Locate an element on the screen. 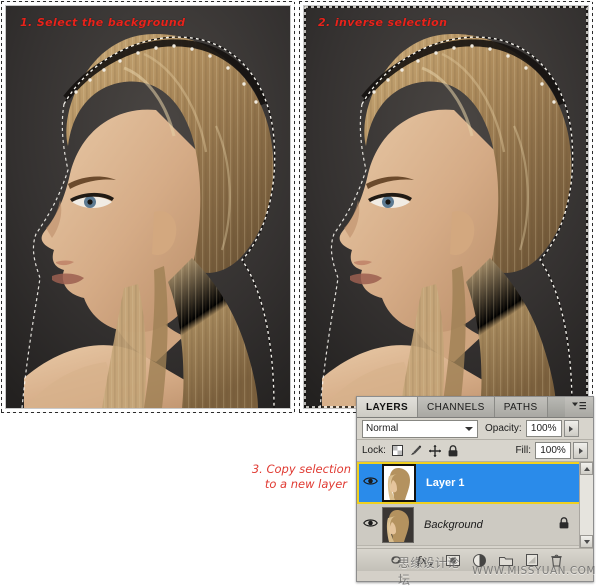 This screenshot has width=596, height=588. palette-footer-toolbar: fx is located at coordinates (475, 560).